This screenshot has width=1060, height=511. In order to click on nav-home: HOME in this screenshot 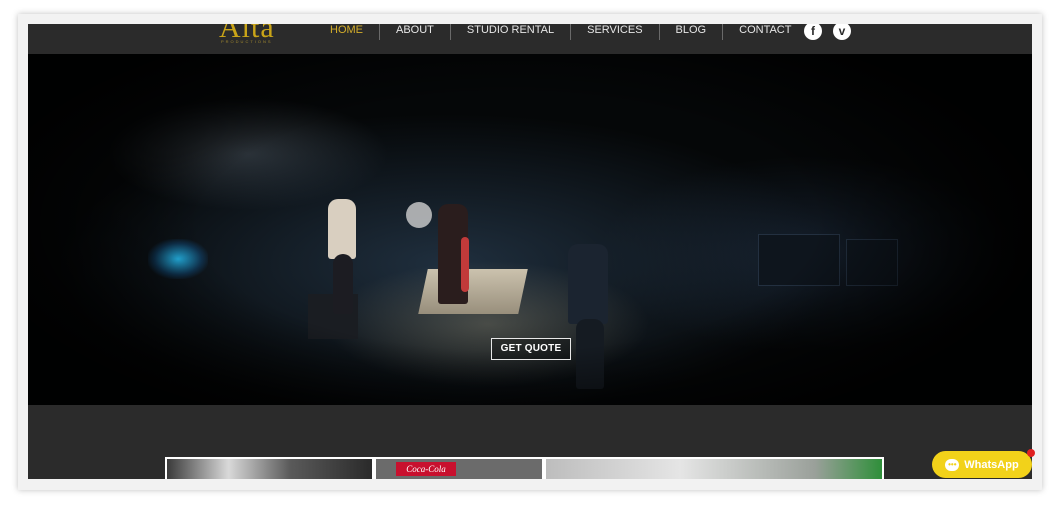, I will do `click(348, 32)`.